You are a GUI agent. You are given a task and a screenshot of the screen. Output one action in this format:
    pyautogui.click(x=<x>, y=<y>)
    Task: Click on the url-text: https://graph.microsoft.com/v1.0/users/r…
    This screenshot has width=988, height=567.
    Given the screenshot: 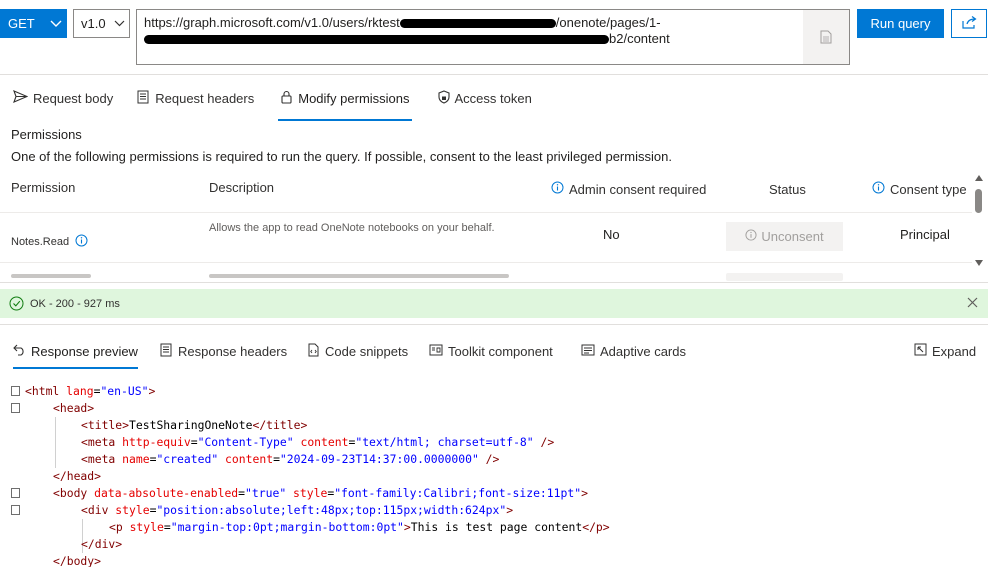 What is the action you would take?
    pyautogui.click(x=407, y=30)
    